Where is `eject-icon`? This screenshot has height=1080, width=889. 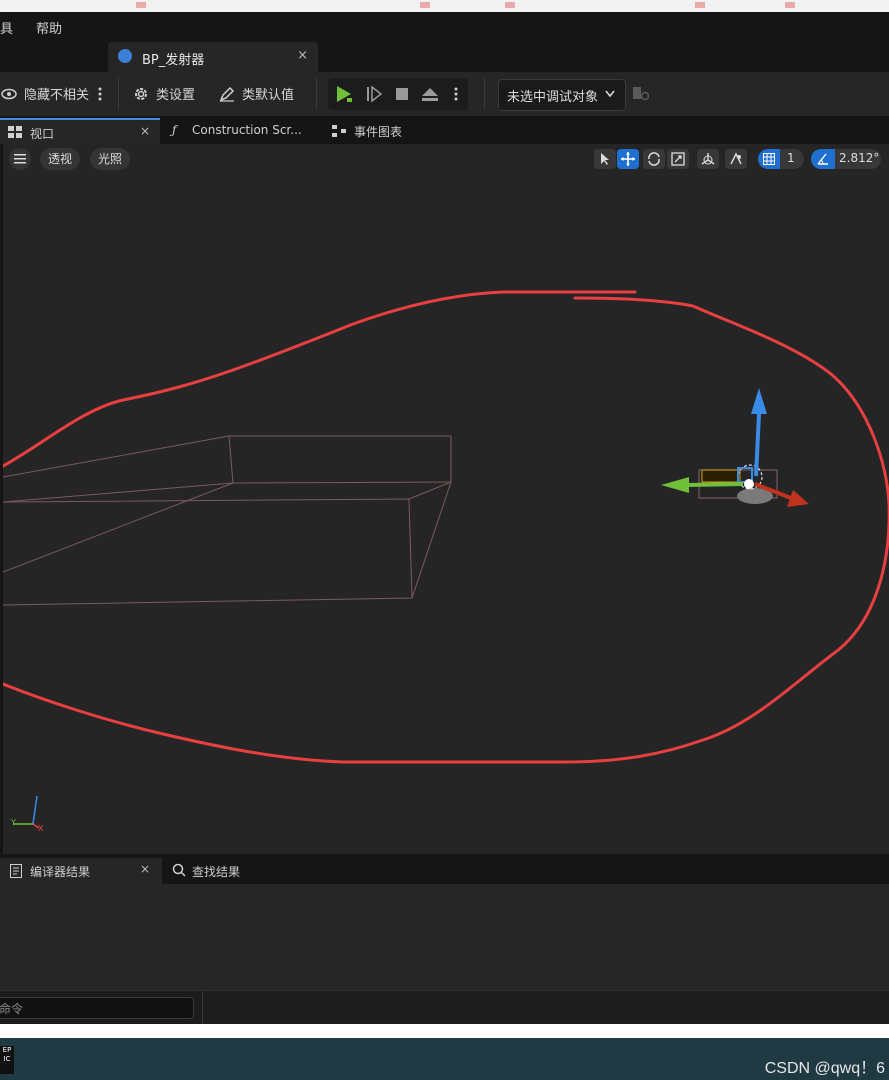
eject-icon is located at coordinates (430, 94).